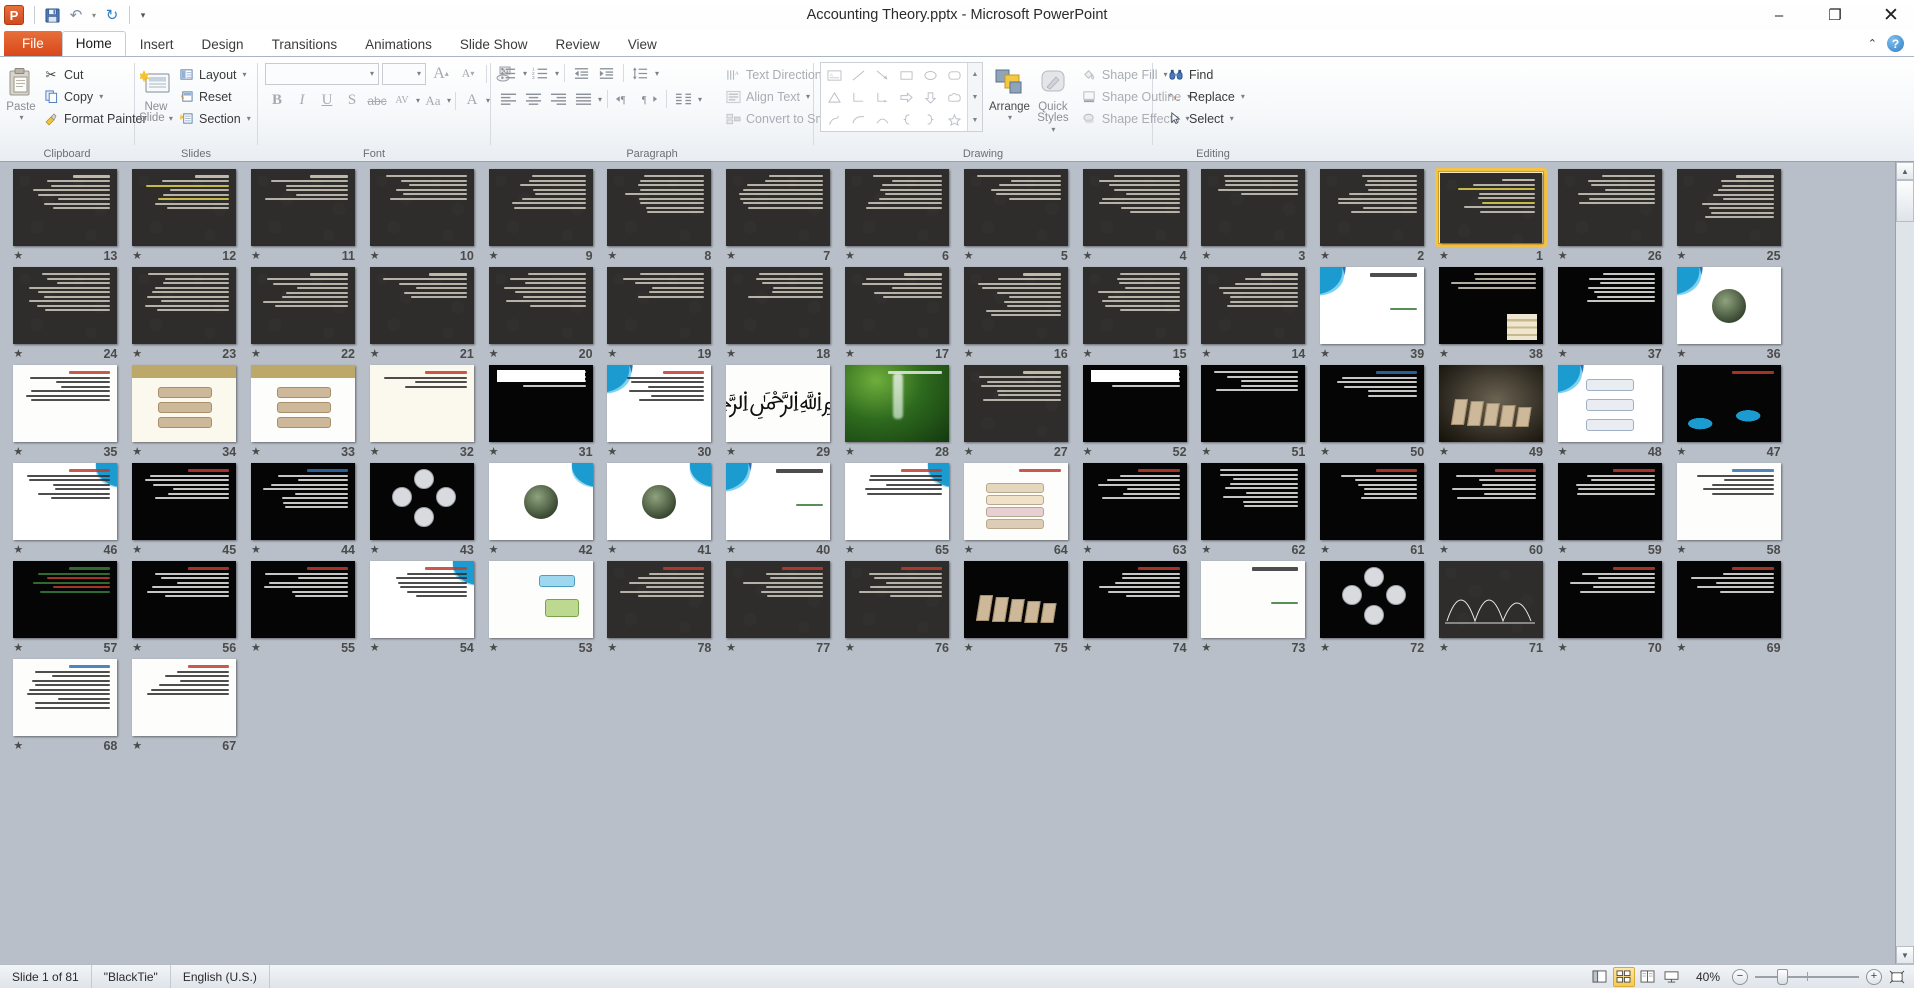 The height and width of the screenshot is (988, 1914). What do you see at coordinates (906, 97) in the screenshot?
I see `block-arrow-right-icon` at bounding box center [906, 97].